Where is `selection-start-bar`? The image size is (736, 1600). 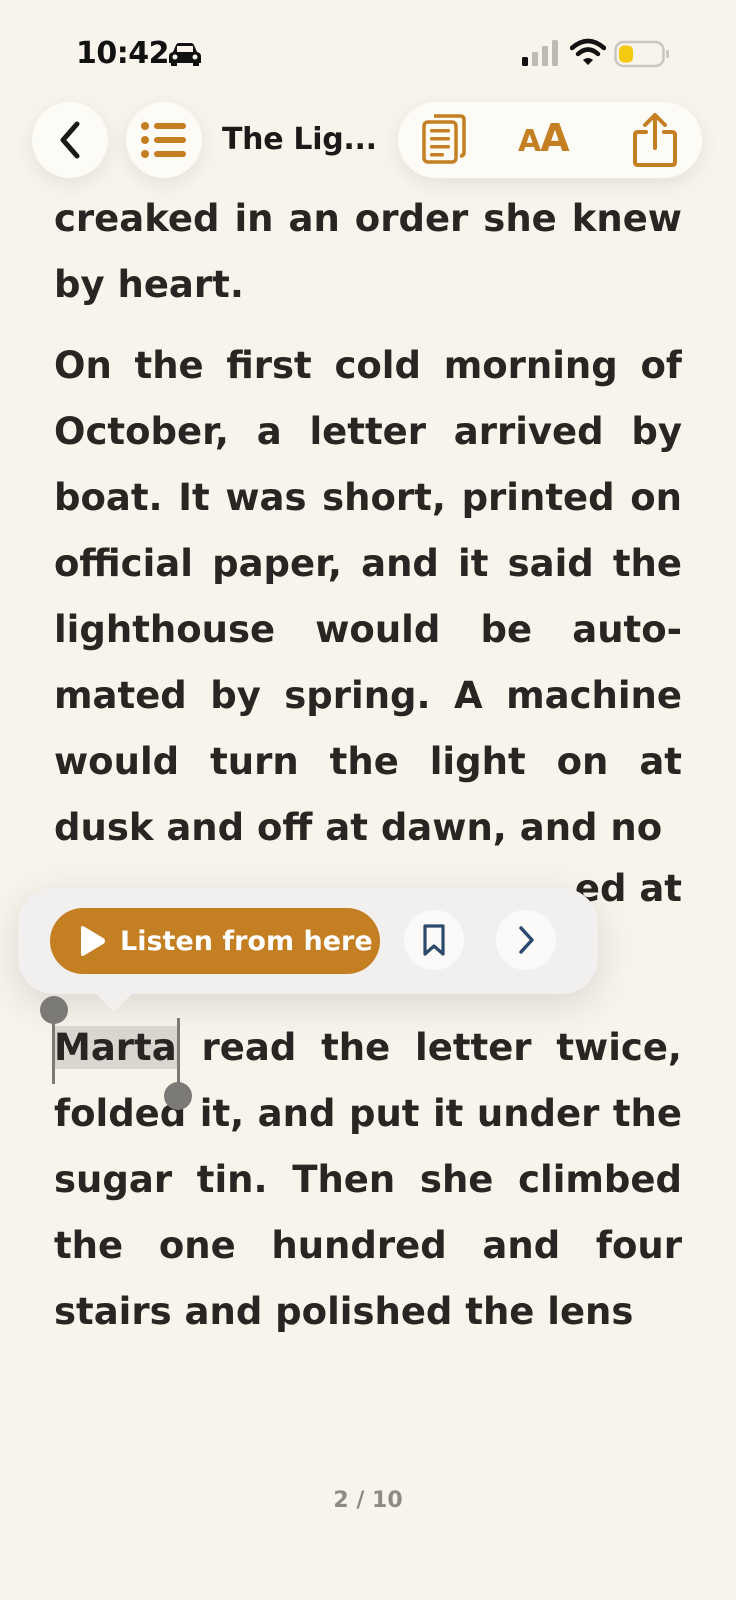
selection-start-bar is located at coordinates (53, 1051).